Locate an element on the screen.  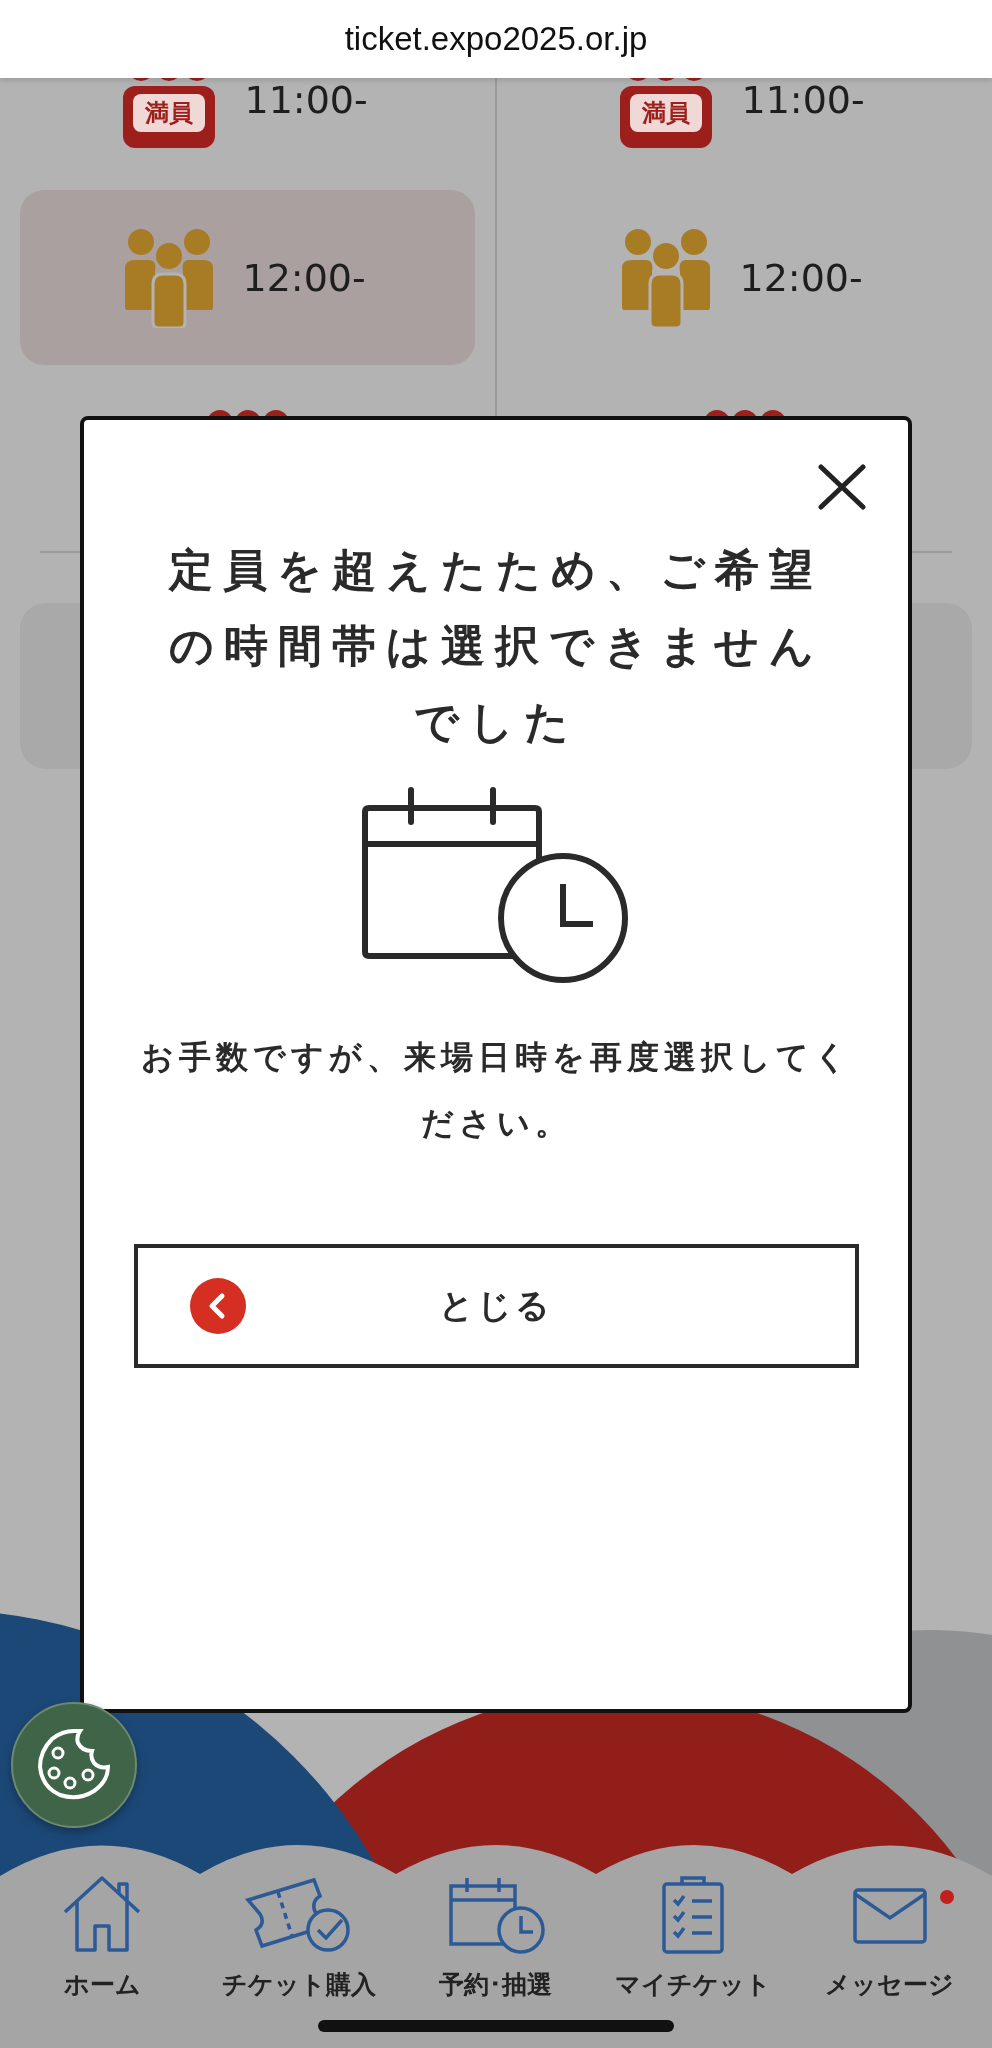
nav-item: マイチケット is located at coordinates (692, 1937).